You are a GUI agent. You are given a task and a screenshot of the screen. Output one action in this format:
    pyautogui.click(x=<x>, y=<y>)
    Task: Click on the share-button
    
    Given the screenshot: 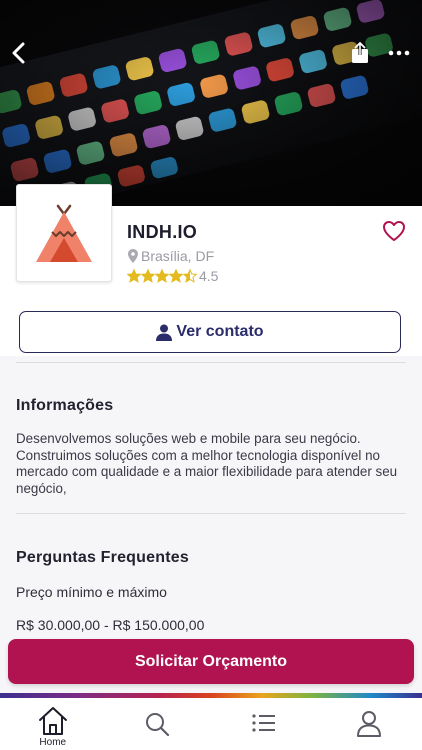 What is the action you would take?
    pyautogui.click(x=360, y=53)
    